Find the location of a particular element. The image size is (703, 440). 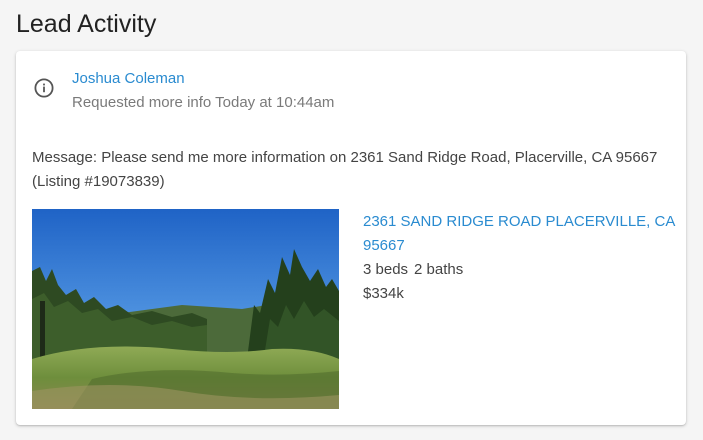

activity-timestamp: Requested more info Today at 10:44am is located at coordinates (203, 102).